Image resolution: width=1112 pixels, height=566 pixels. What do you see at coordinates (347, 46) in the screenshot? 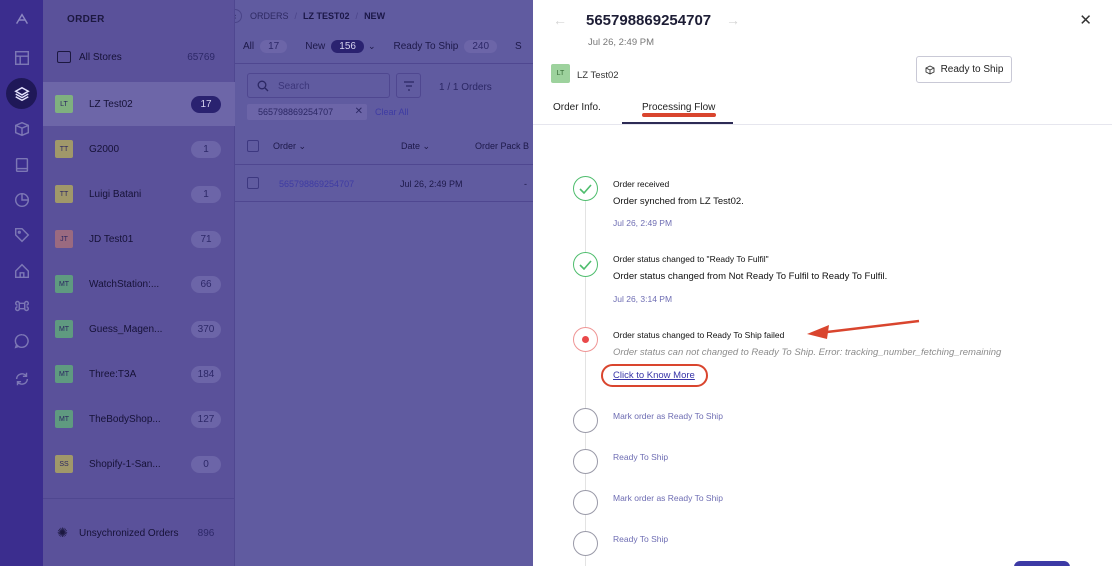
I see `tab-count: 156` at bounding box center [347, 46].